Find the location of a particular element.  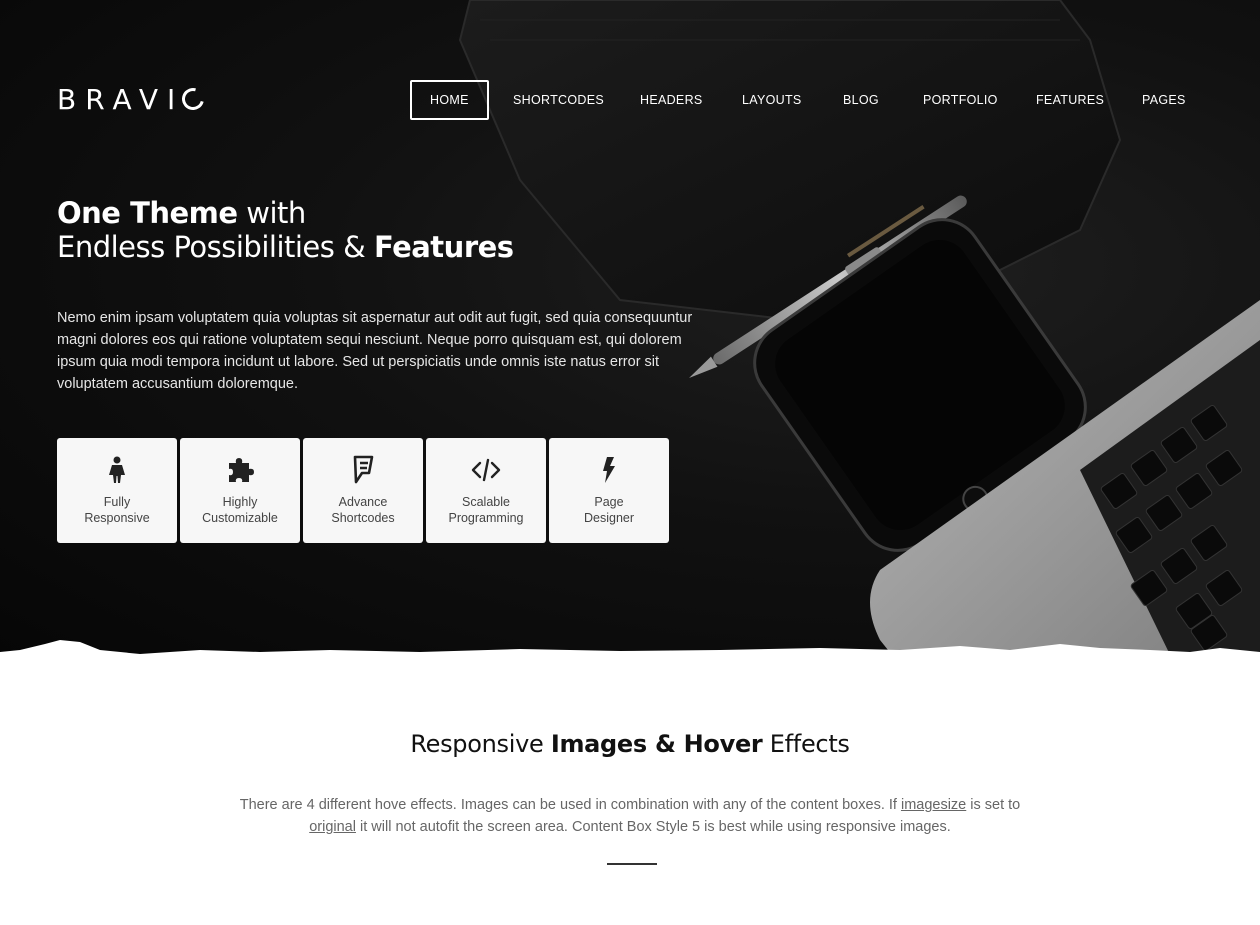

headline-text-2: Endless Possibilities & is located at coordinates (215, 247).